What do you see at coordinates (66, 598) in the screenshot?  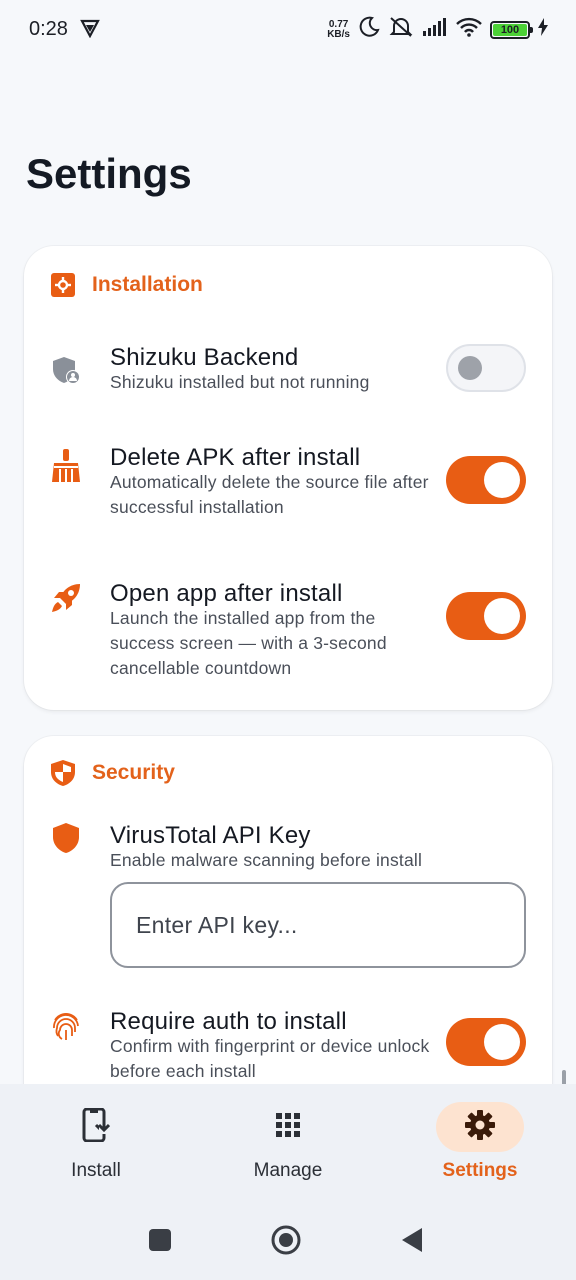 I see `rocket-icon` at bounding box center [66, 598].